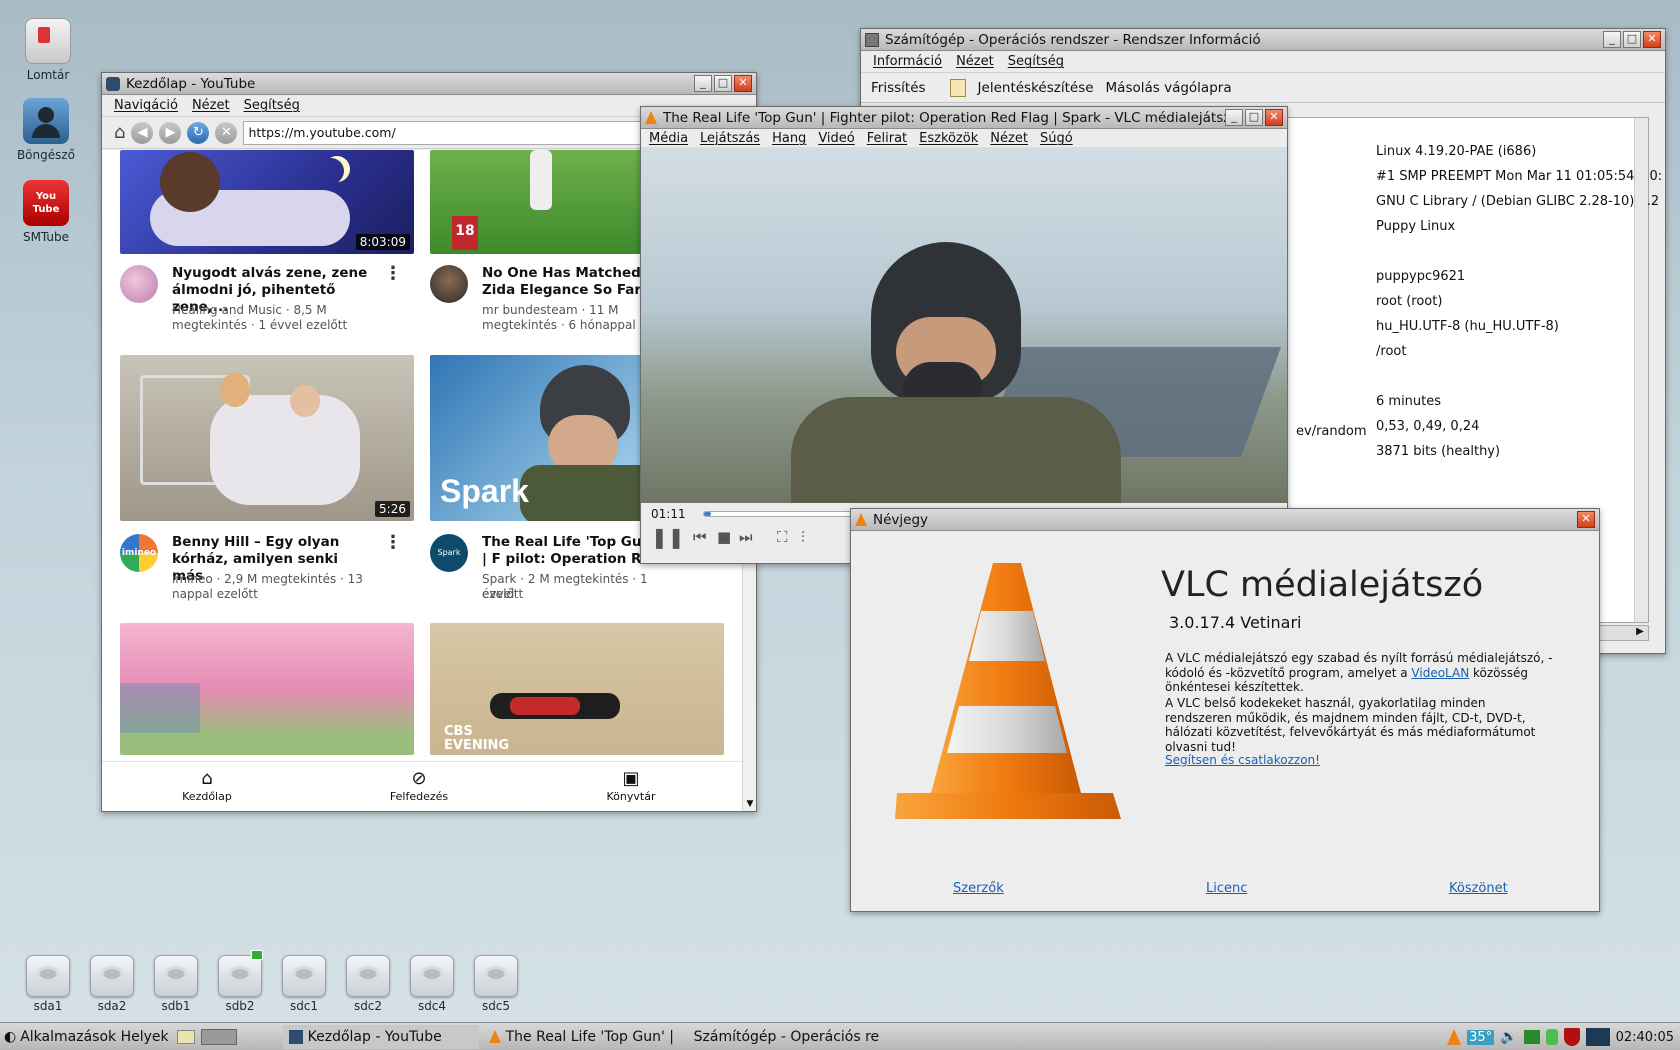 The height and width of the screenshot is (1050, 1680). What do you see at coordinates (948, 138) in the screenshot?
I see `menu-item: Eszközök` at bounding box center [948, 138].